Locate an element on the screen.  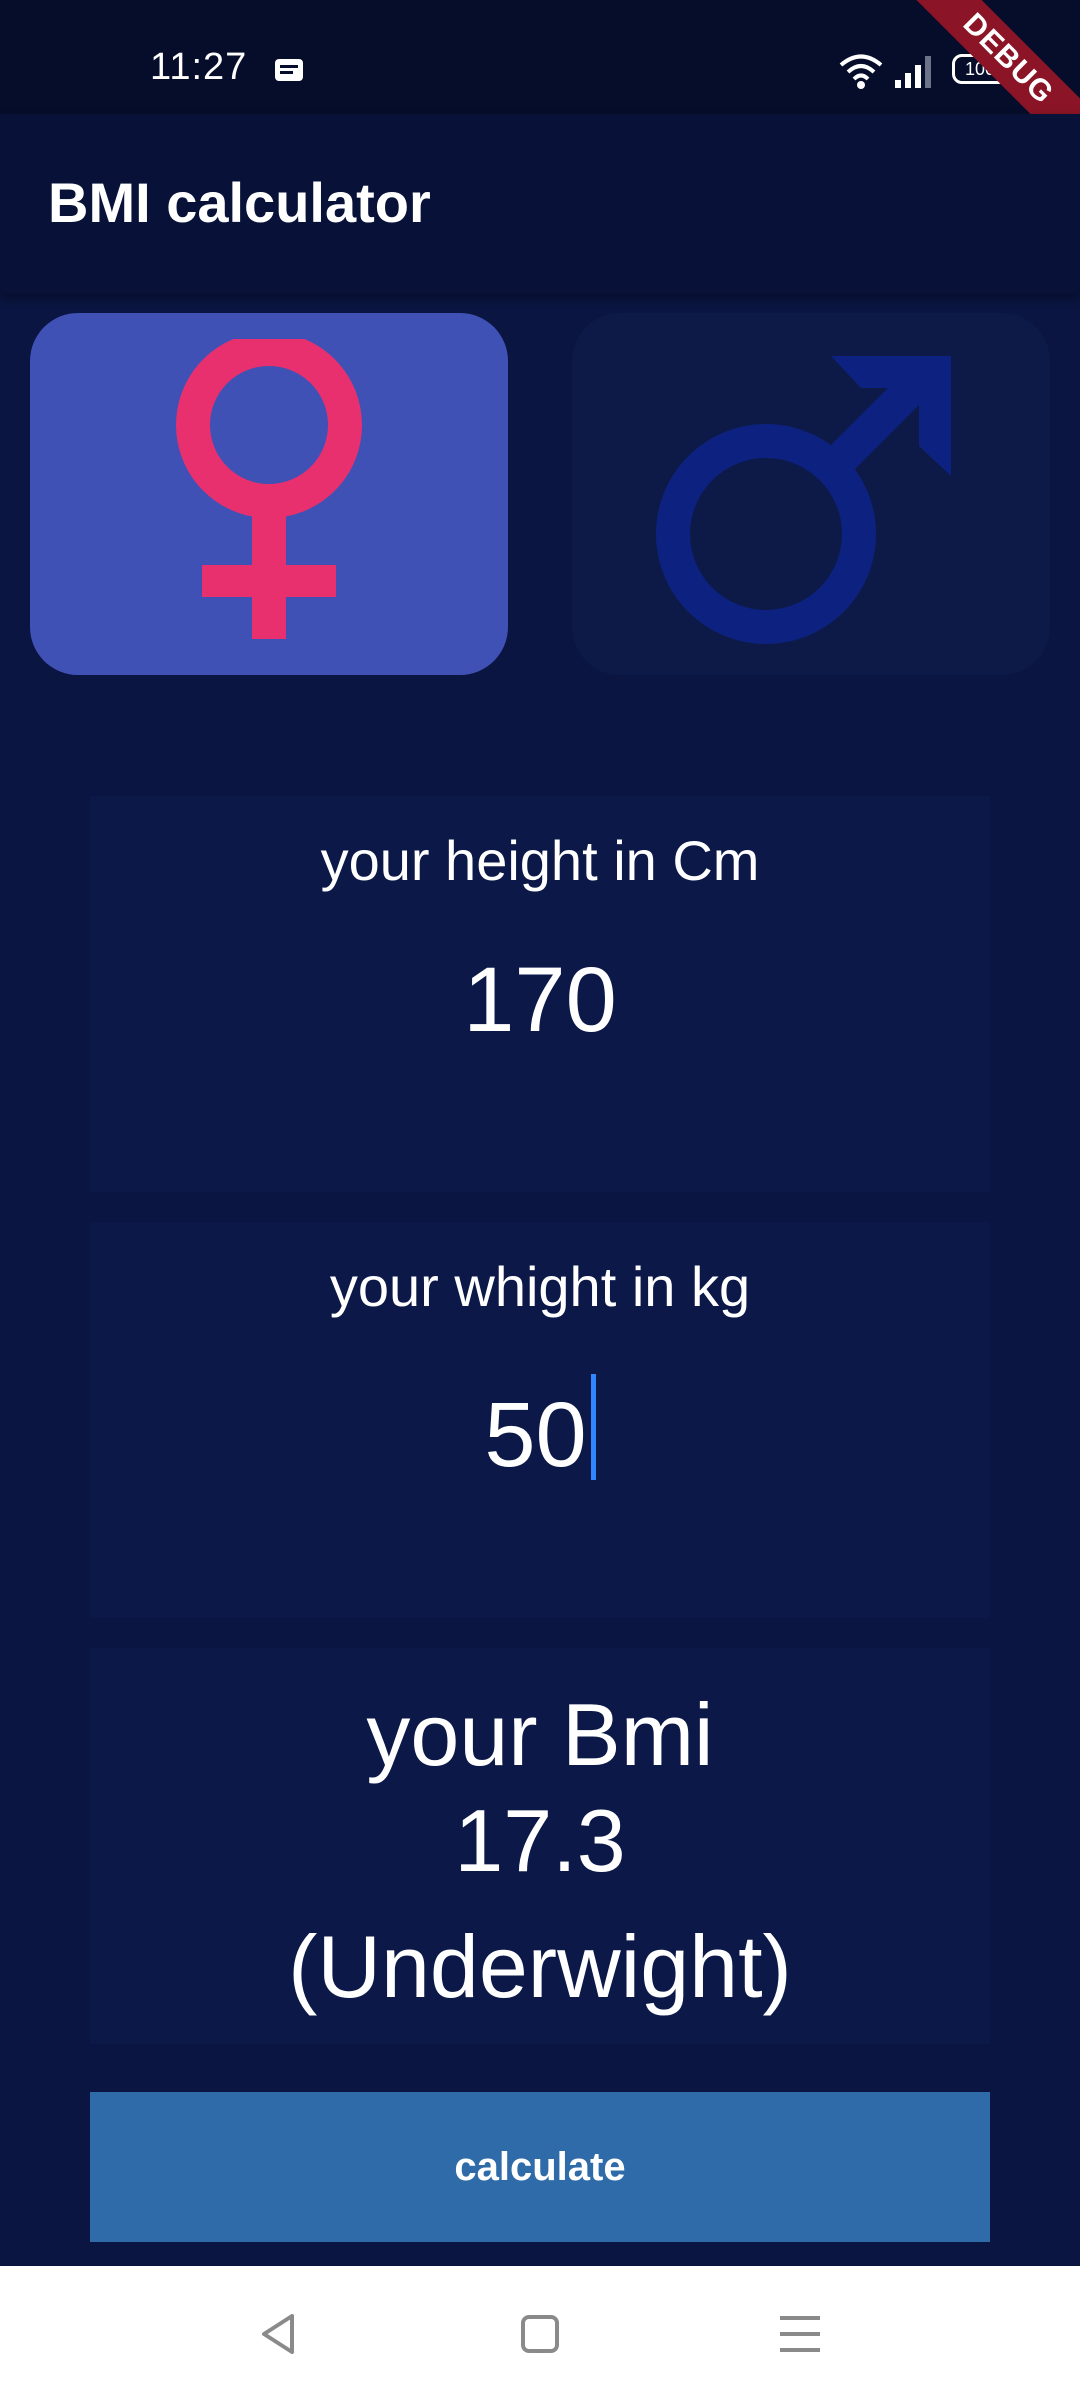
system-navigation-bar is located at coordinates (540, 2333).